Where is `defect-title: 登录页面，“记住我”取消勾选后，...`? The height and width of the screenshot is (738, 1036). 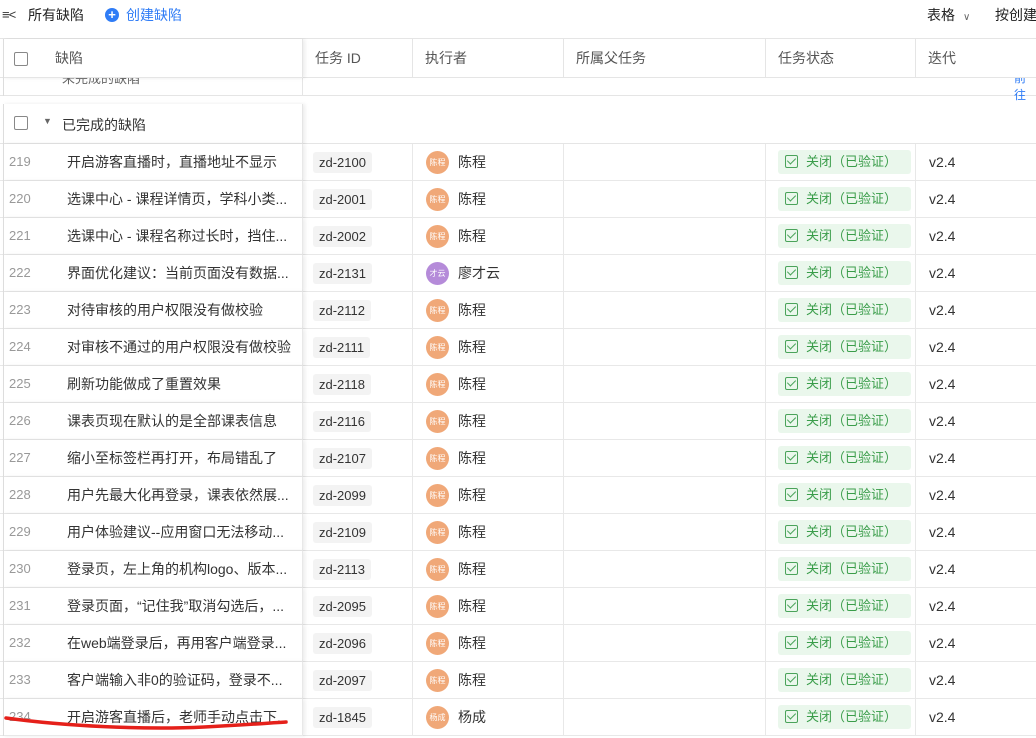 defect-title: 登录页面，“记住我”取消勾选后，... is located at coordinates (181, 606).